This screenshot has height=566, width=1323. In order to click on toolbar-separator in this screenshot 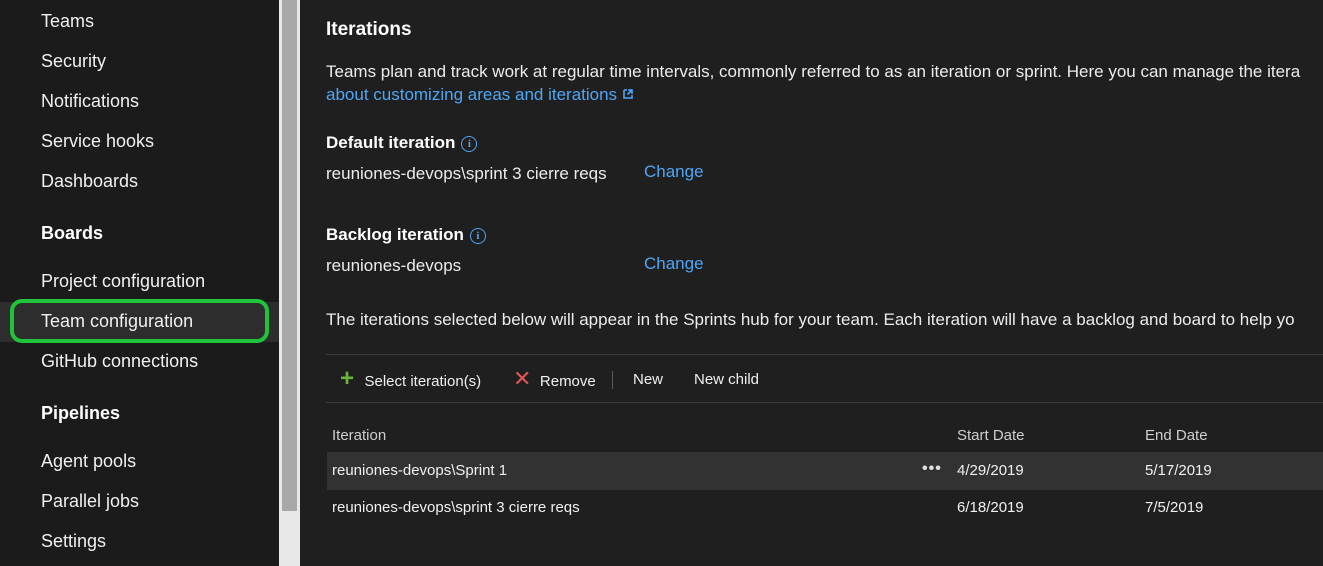, I will do `click(612, 380)`.